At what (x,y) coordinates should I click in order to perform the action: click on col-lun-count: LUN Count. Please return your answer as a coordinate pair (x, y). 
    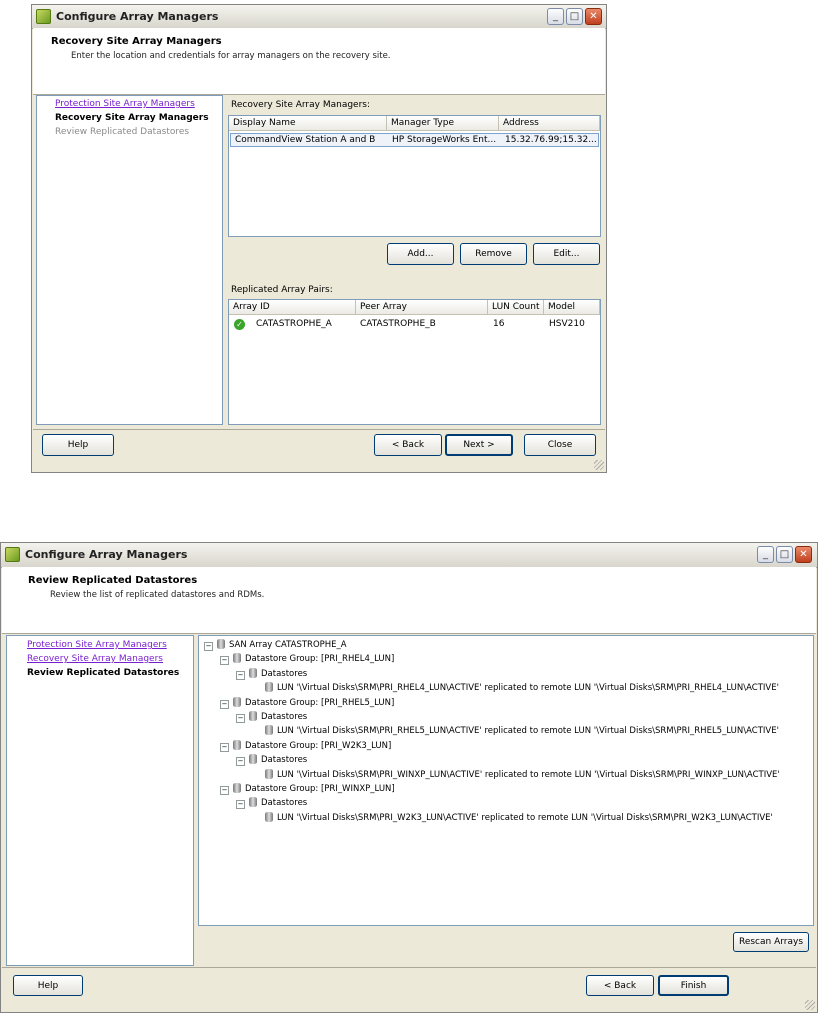
    Looking at the image, I should click on (516, 307).